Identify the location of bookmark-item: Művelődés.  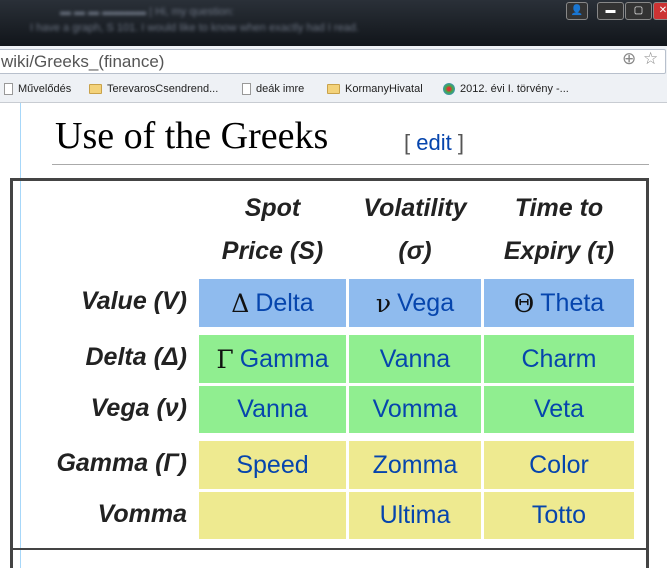
(37, 89).